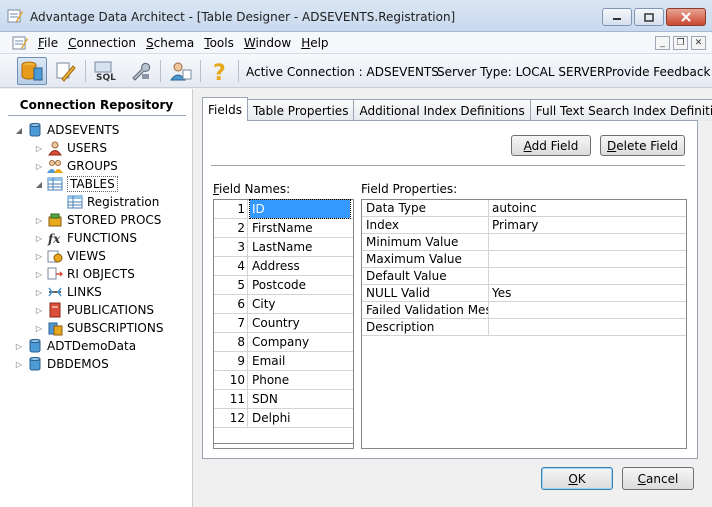  I want to click on tab-table-properties: Table Properties, so click(300, 110).